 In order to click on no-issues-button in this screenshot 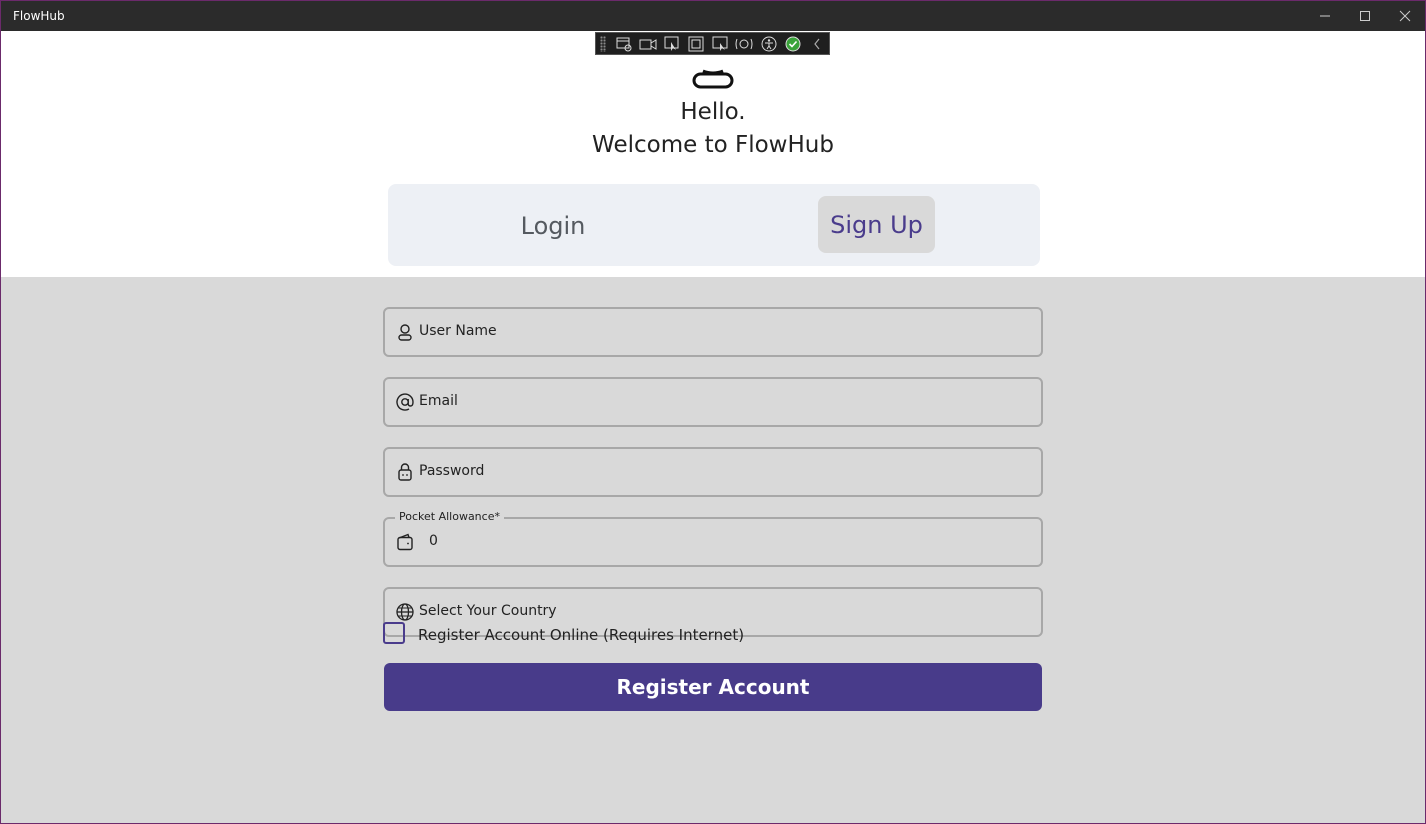, I will do `click(793, 44)`.